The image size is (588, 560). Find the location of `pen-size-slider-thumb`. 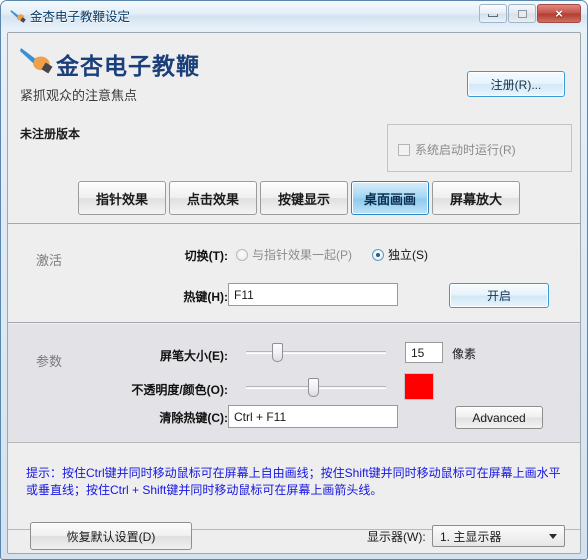

pen-size-slider-thumb is located at coordinates (277, 352).